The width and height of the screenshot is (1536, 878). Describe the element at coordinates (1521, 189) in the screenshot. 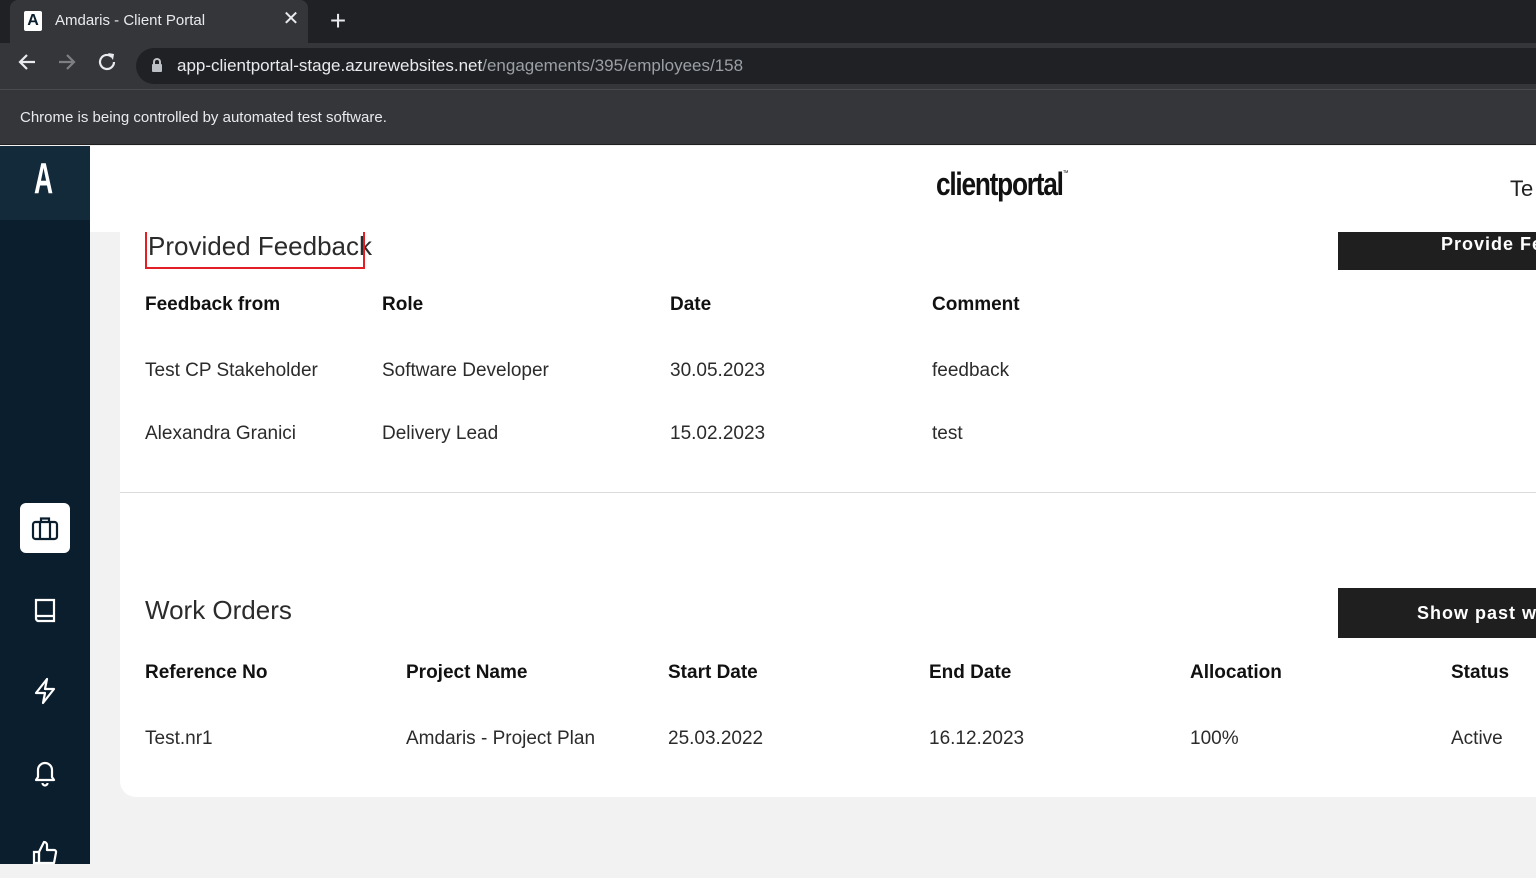

I see `user-name: Te` at that location.